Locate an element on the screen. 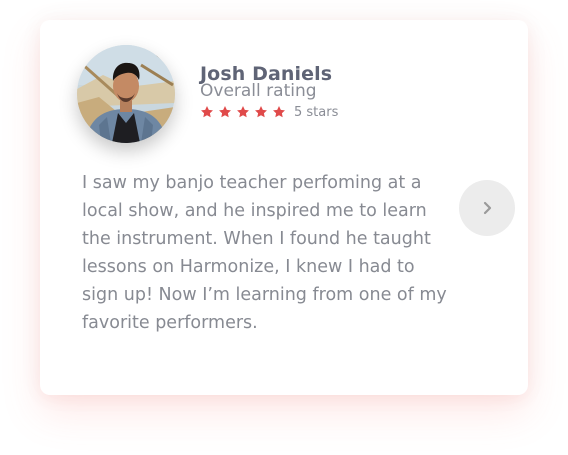 This screenshot has width=568, height=455. avatar is located at coordinates (126, 94).